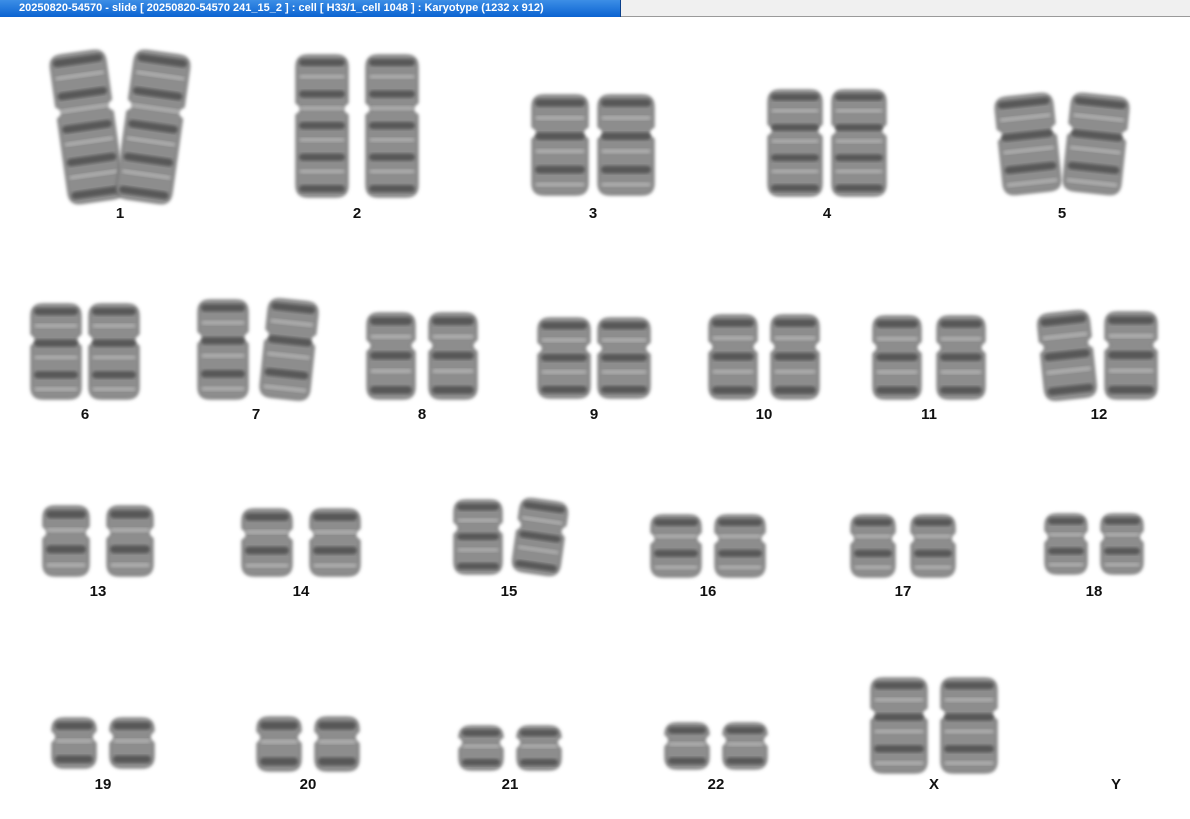  Describe the element at coordinates (267, 542) in the screenshot. I see `chromosome-14-left` at that location.